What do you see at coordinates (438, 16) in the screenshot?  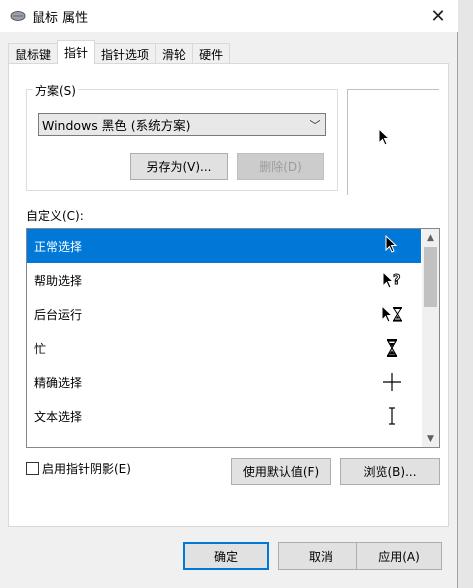 I see `close-button: ✕` at bounding box center [438, 16].